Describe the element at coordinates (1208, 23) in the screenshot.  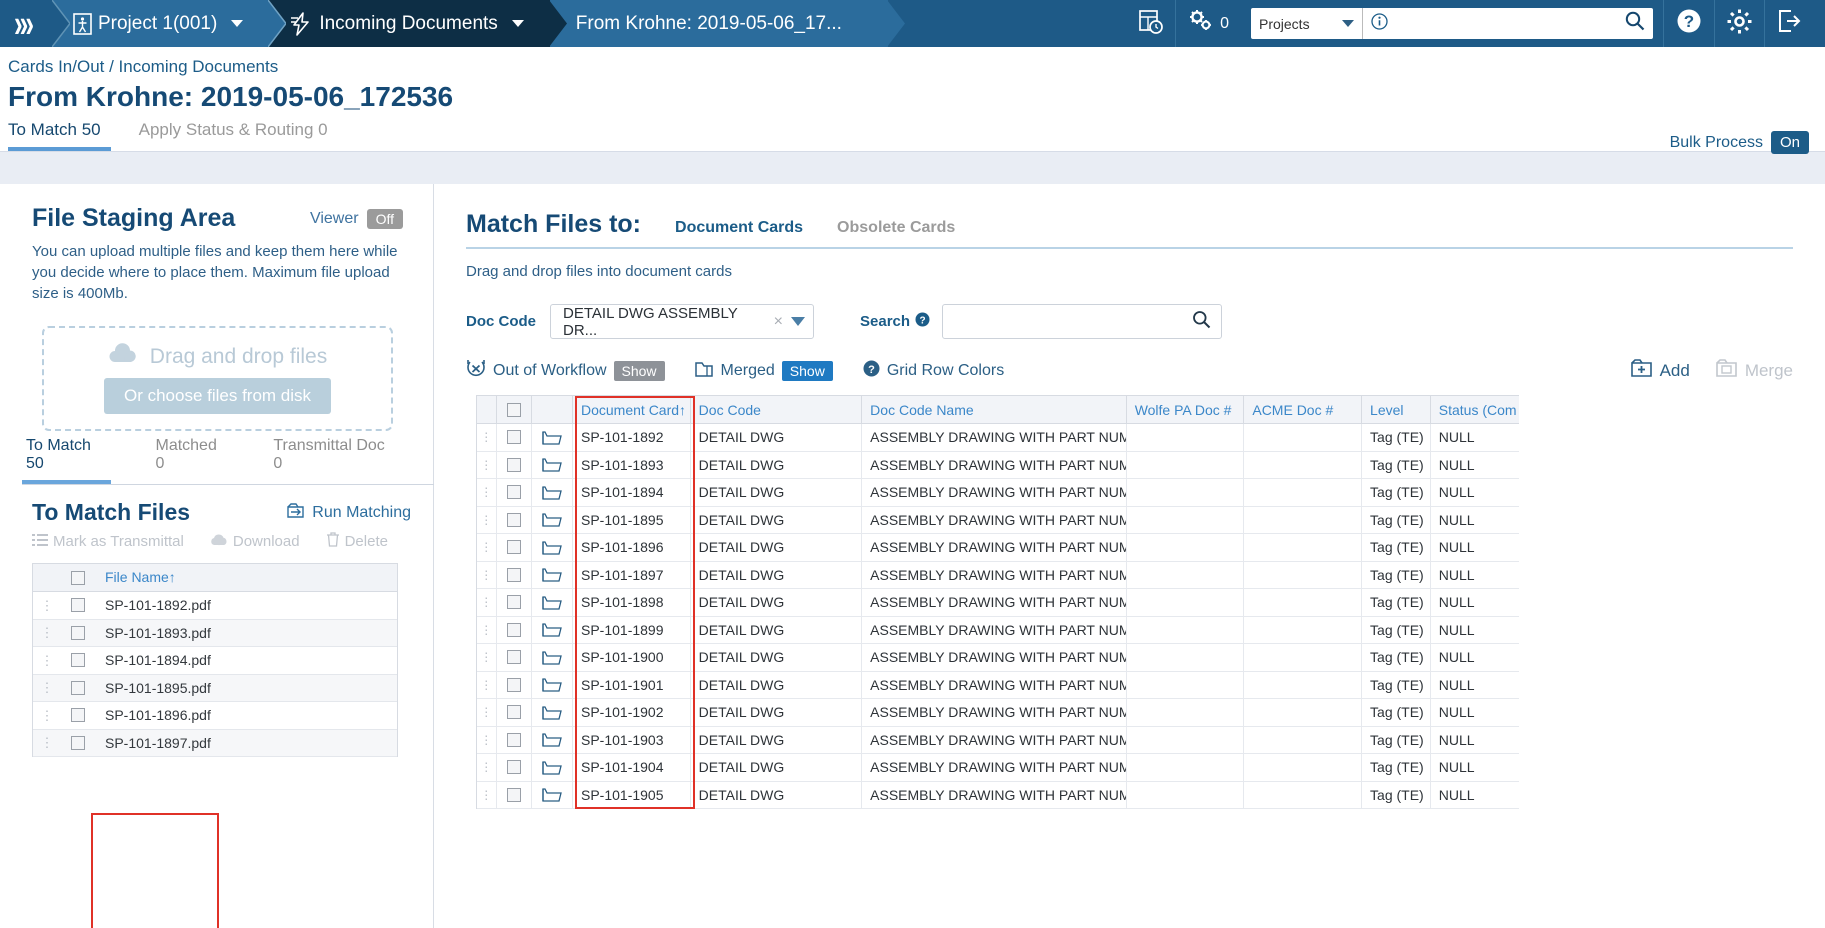
I see `tasks-button: 0` at that location.